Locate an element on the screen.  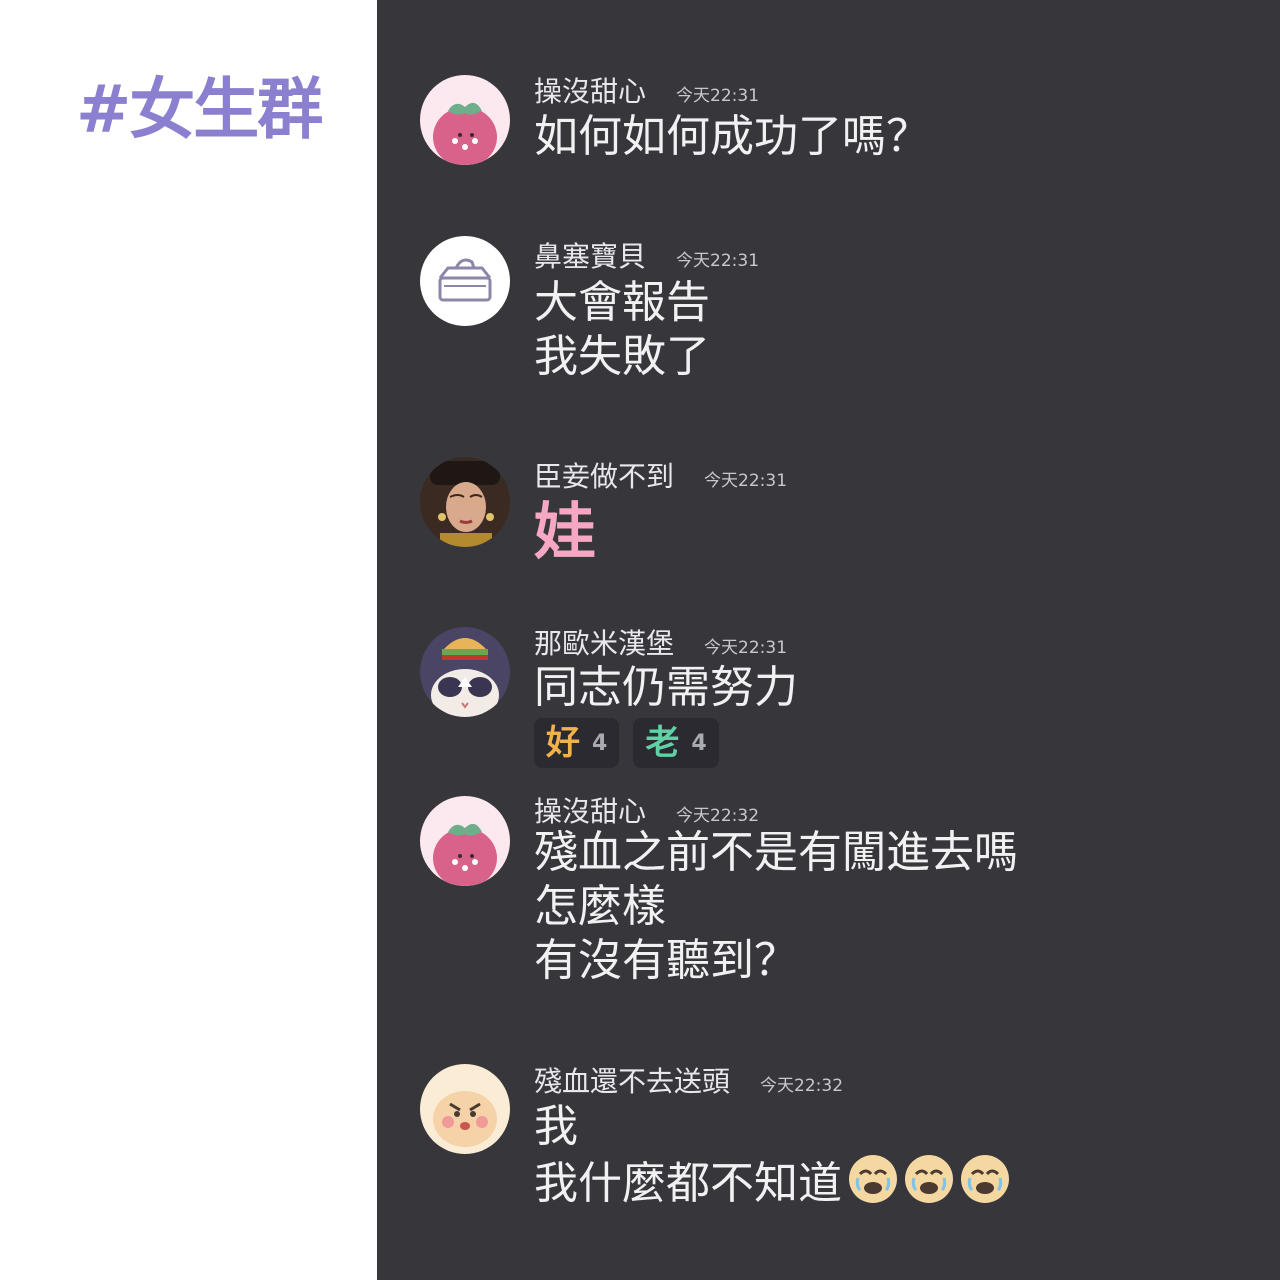
message-body: 娃 is located at coordinates (565, 532).